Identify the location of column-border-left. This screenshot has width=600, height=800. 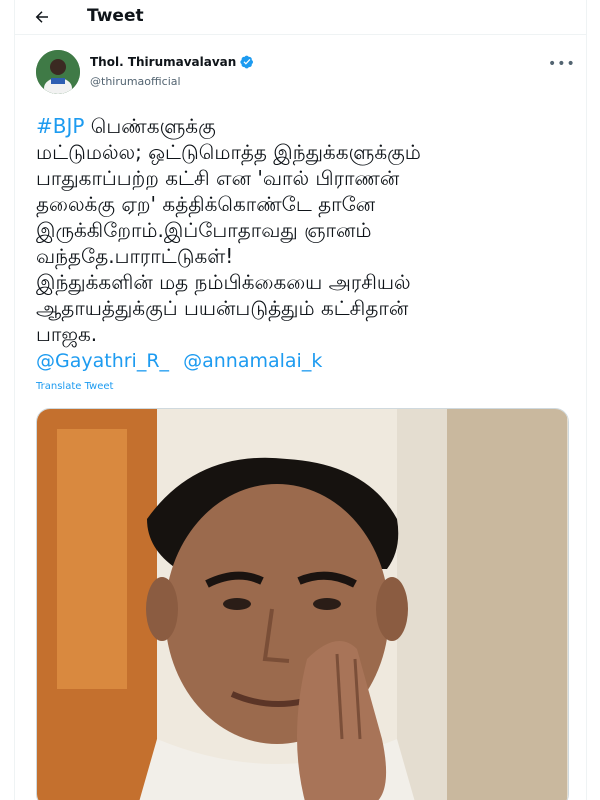
(14, 400).